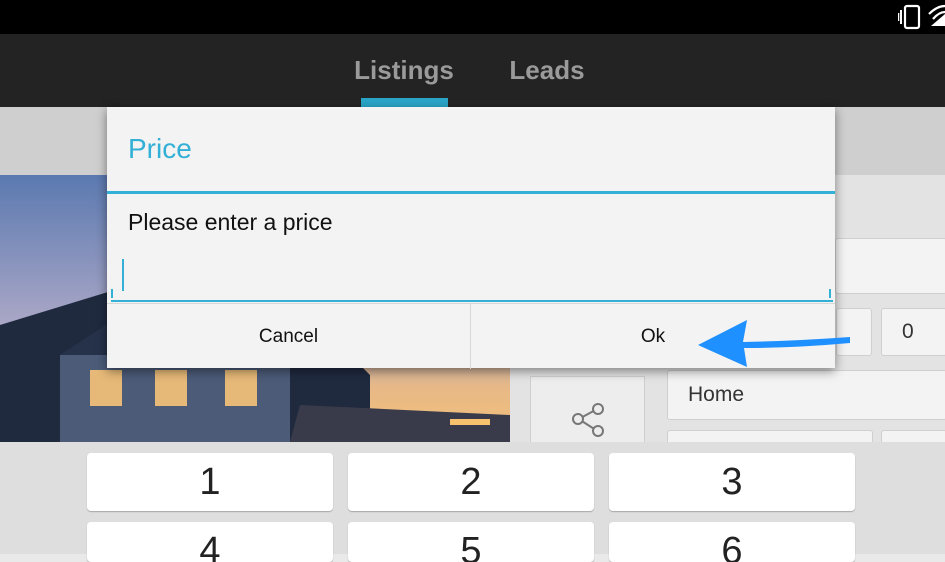 This screenshot has height=562, width=945. Describe the element at coordinates (913, 332) in the screenshot. I see `number-field: 0` at that location.